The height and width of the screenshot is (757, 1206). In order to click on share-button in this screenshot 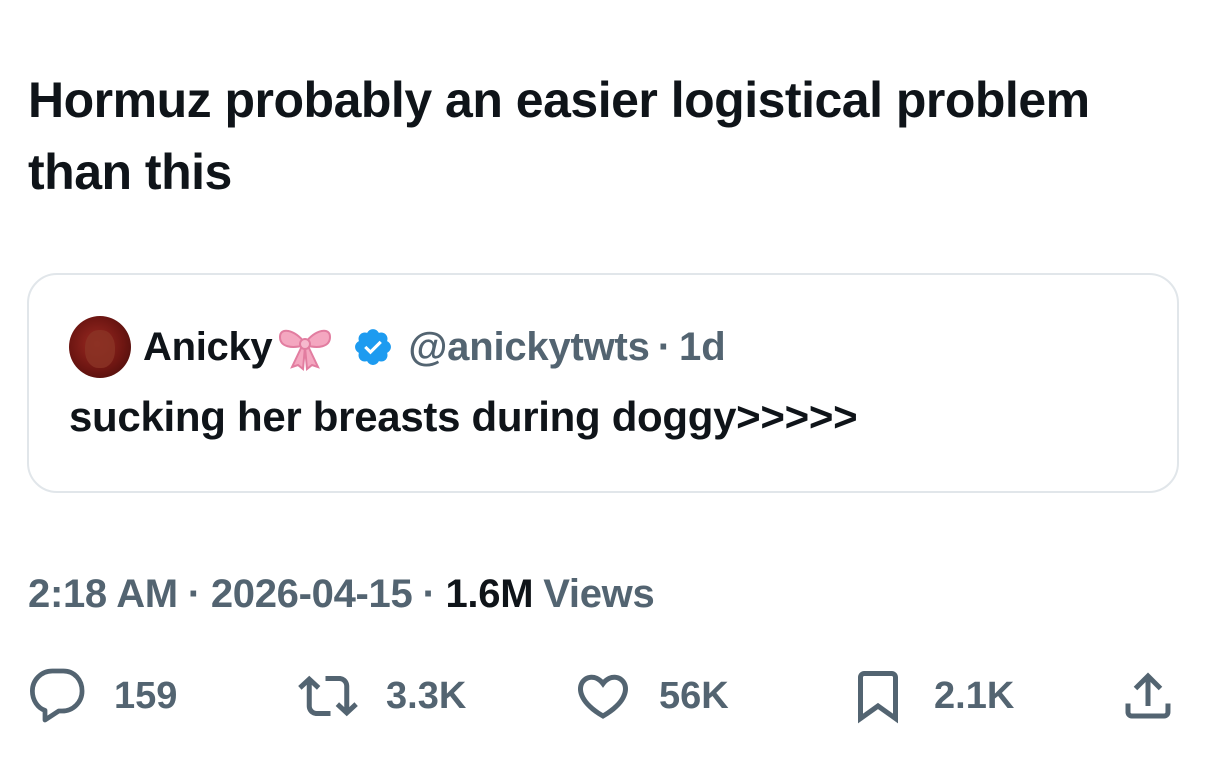, I will do `click(1148, 696)`.